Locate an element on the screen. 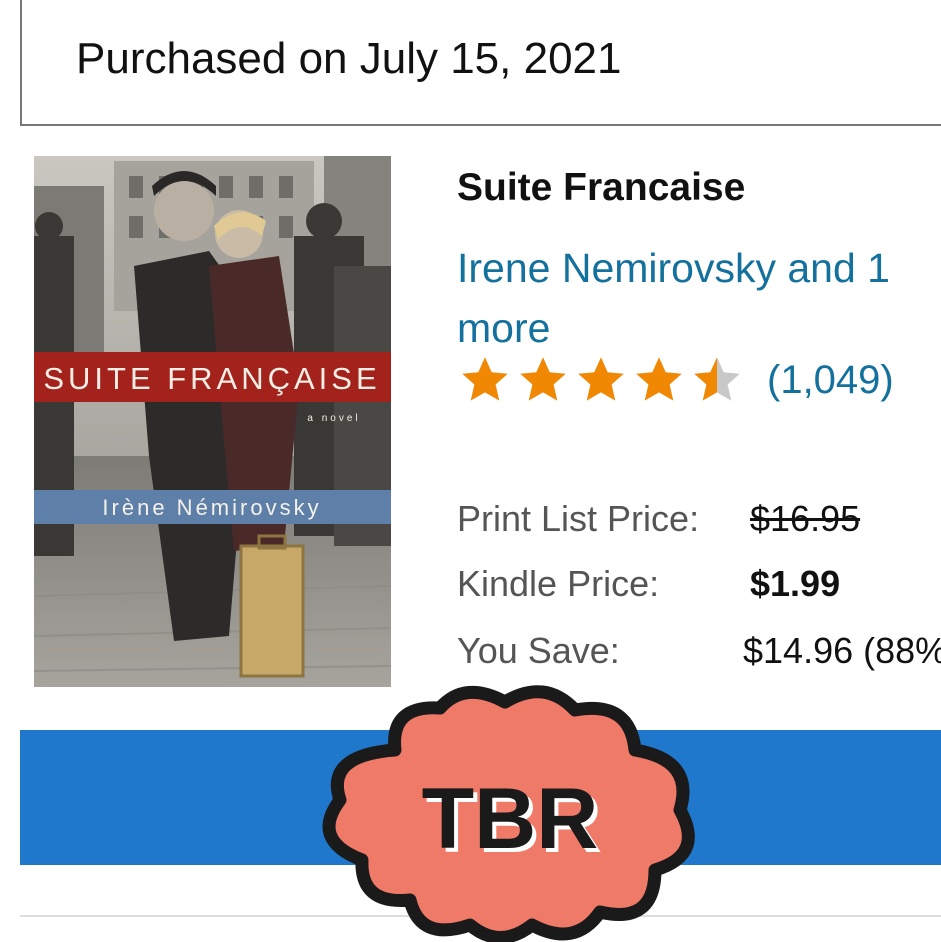 The width and height of the screenshot is (941, 942). tbr-sticker: TBR TBR is located at coordinates (508, 813).